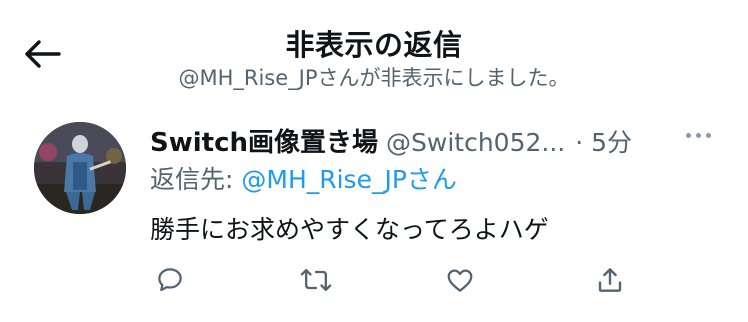  I want to click on timestamp: · 5分, so click(603, 141).